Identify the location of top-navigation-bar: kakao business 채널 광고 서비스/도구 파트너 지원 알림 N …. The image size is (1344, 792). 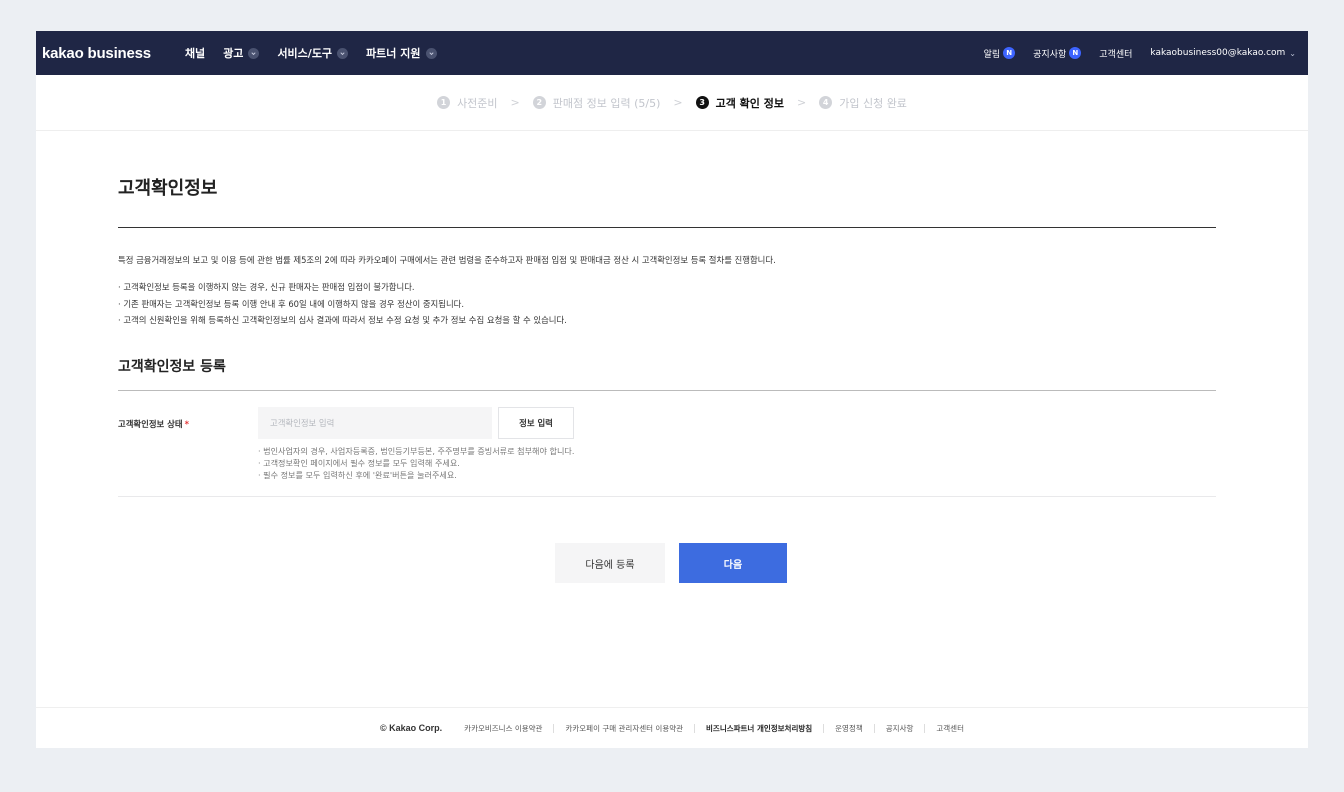
(672, 53).